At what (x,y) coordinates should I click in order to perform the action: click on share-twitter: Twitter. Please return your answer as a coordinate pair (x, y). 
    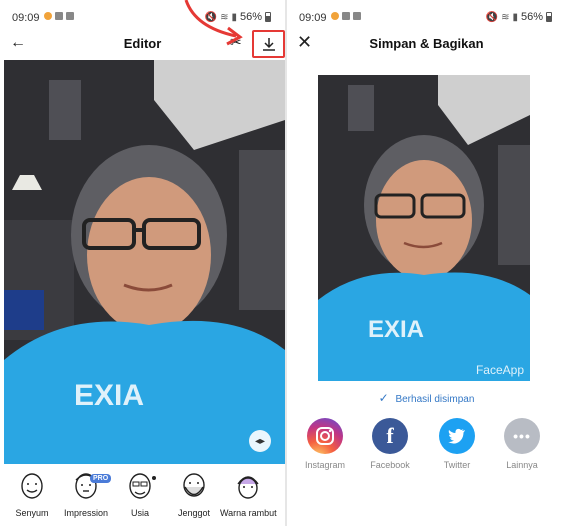
    Looking at the image, I should click on (457, 444).